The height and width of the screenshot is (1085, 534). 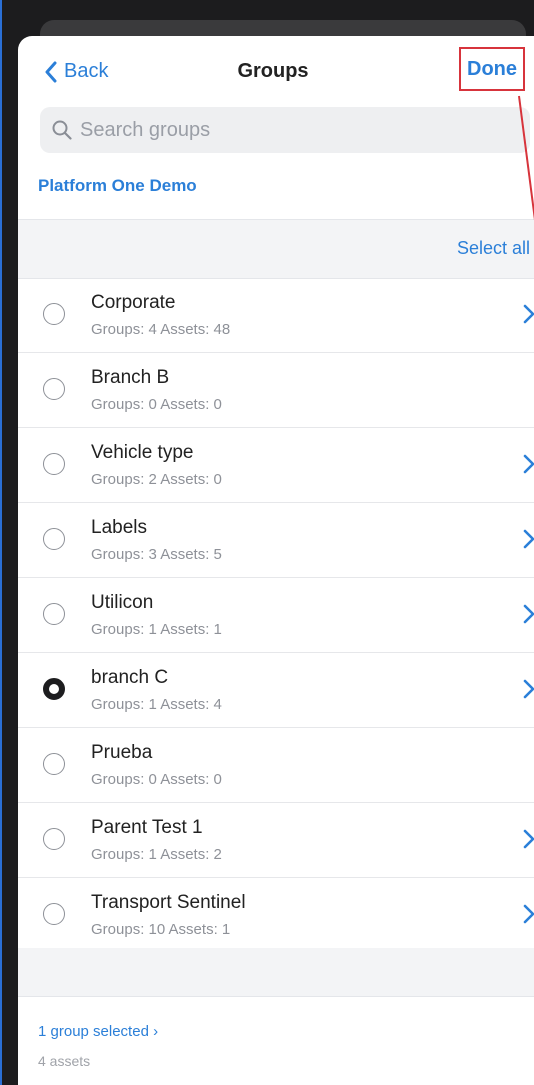 What do you see at coordinates (276, 765) in the screenshot?
I see `list-item: Prueba Groups: 0 Assets: 0` at bounding box center [276, 765].